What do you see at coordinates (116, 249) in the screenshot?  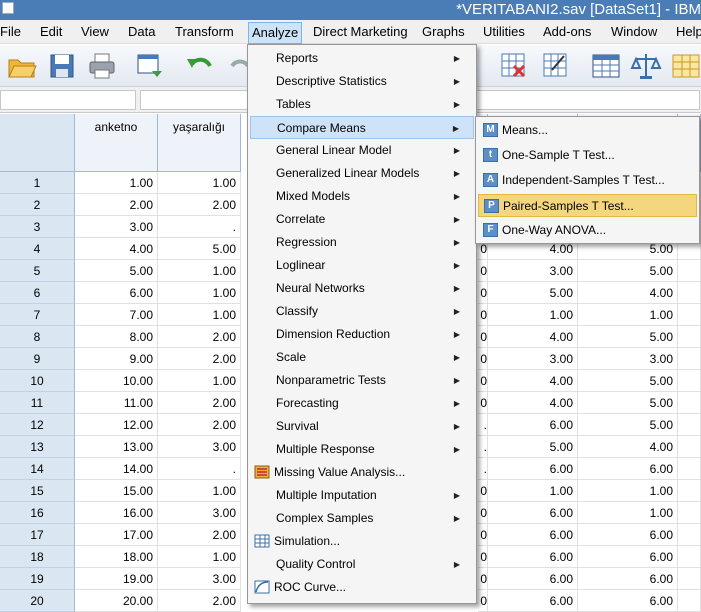 I see `cell-anketno: 4.00` at bounding box center [116, 249].